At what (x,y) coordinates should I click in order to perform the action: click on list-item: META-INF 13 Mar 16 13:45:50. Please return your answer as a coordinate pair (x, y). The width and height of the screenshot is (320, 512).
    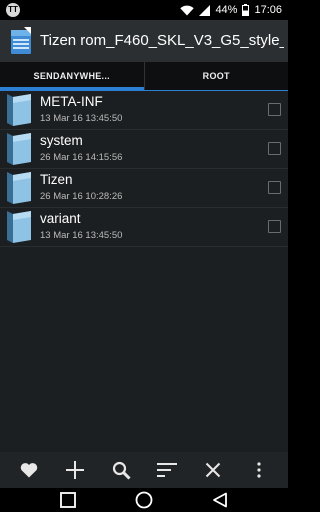
    Looking at the image, I should click on (144, 110).